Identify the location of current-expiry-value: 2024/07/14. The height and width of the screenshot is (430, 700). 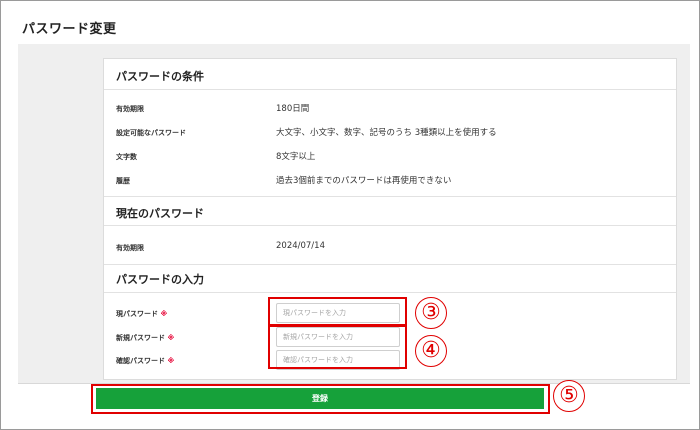
(300, 246).